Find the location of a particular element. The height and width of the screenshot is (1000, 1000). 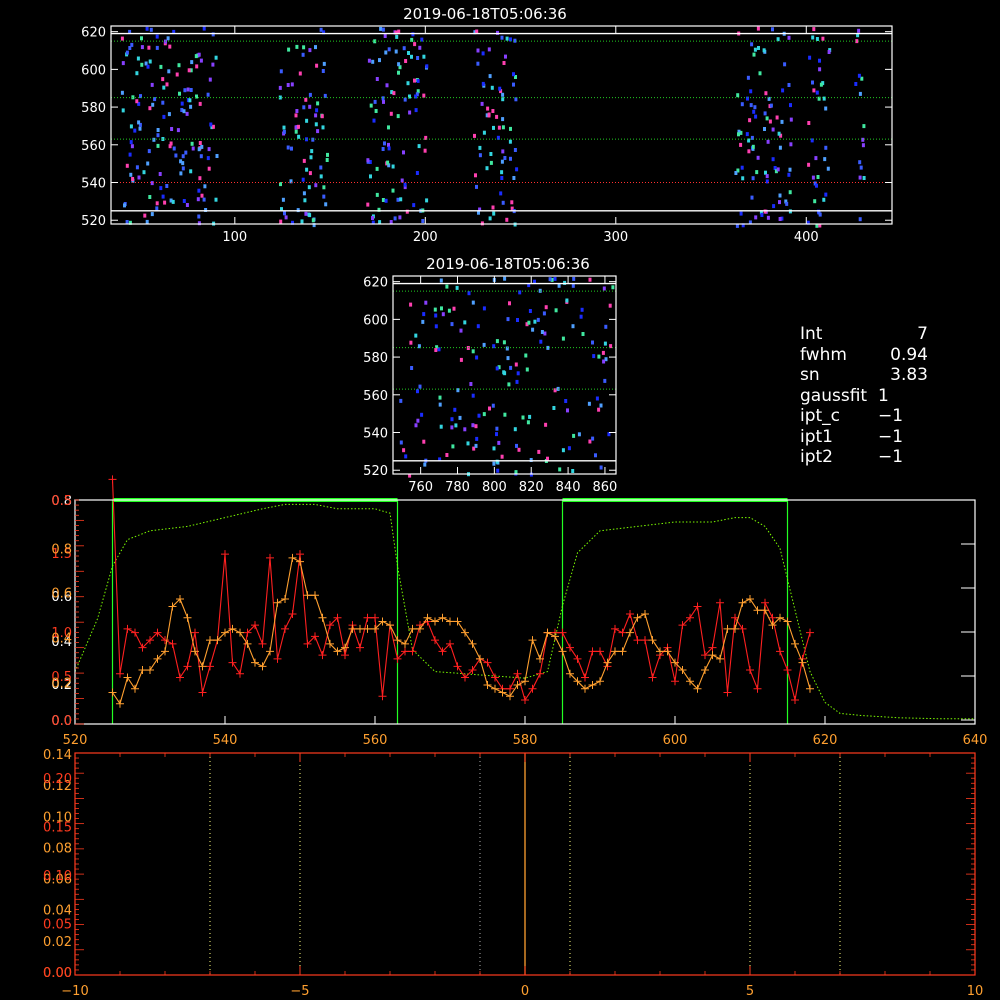

red-y-label: 0.10 is located at coordinates (57, 876).